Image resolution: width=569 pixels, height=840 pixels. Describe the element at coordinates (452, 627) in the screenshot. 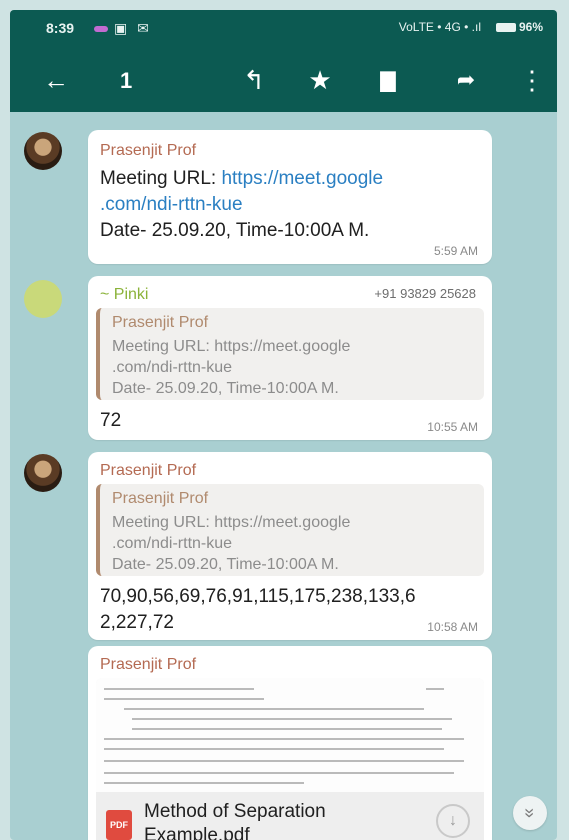

I see `message-time: 10:58 AM` at that location.